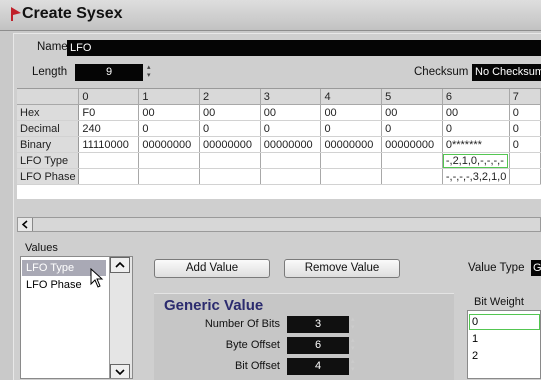  I want to click on grid-header-row: 0 1 2 3 4 5 6 7, so click(279, 97).